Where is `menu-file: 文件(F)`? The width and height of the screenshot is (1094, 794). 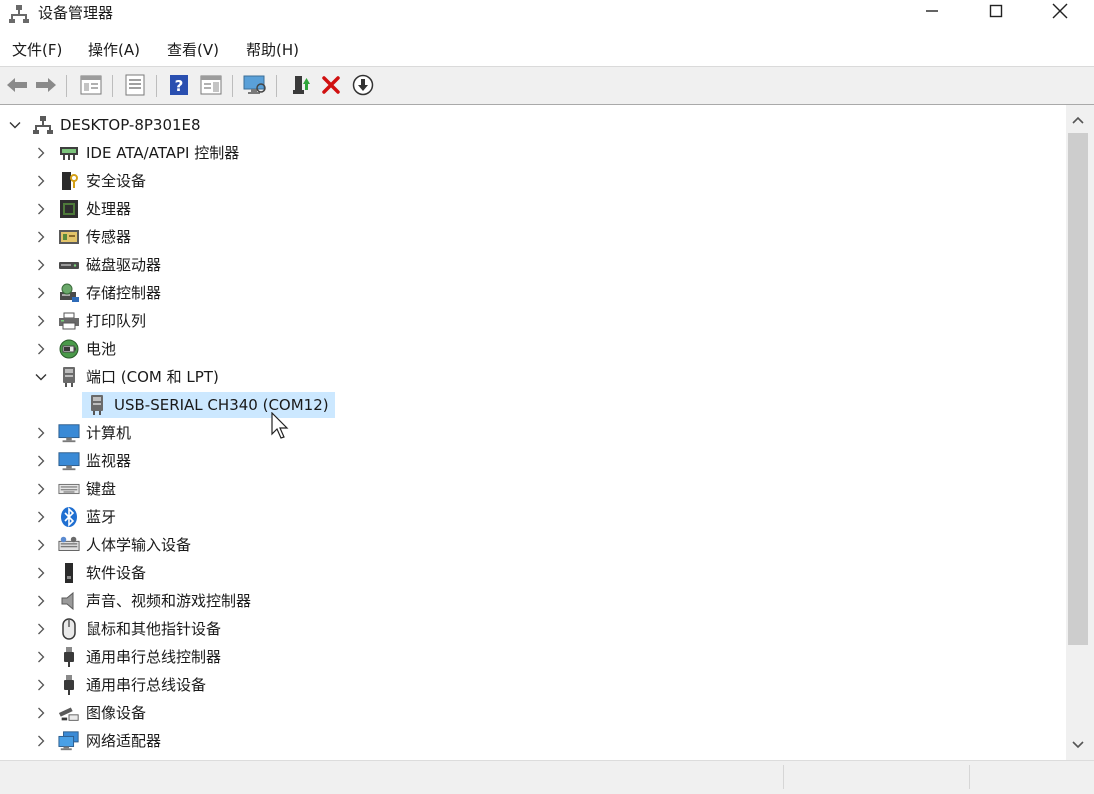
menu-file: 文件(F) is located at coordinates (37, 50).